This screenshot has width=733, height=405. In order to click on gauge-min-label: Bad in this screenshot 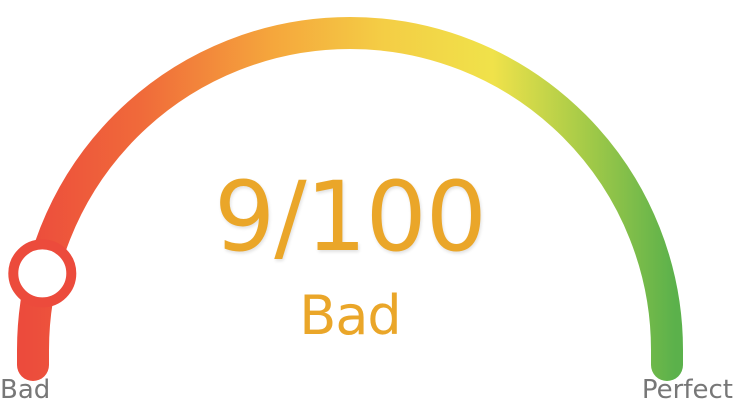, I will do `click(25, 390)`.